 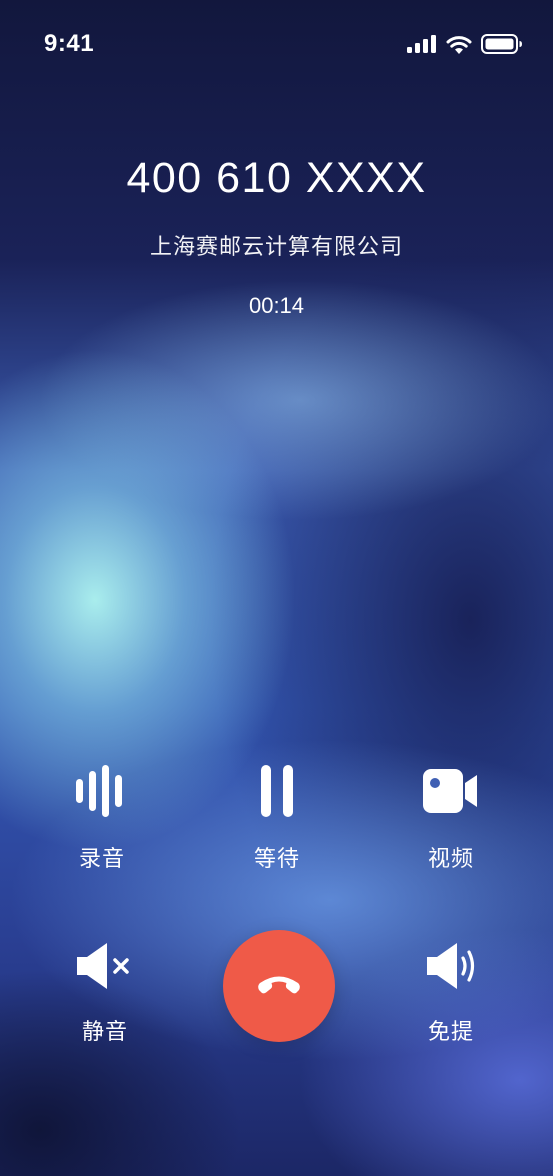 I want to click on status-time: 9:41, so click(x=69, y=43).